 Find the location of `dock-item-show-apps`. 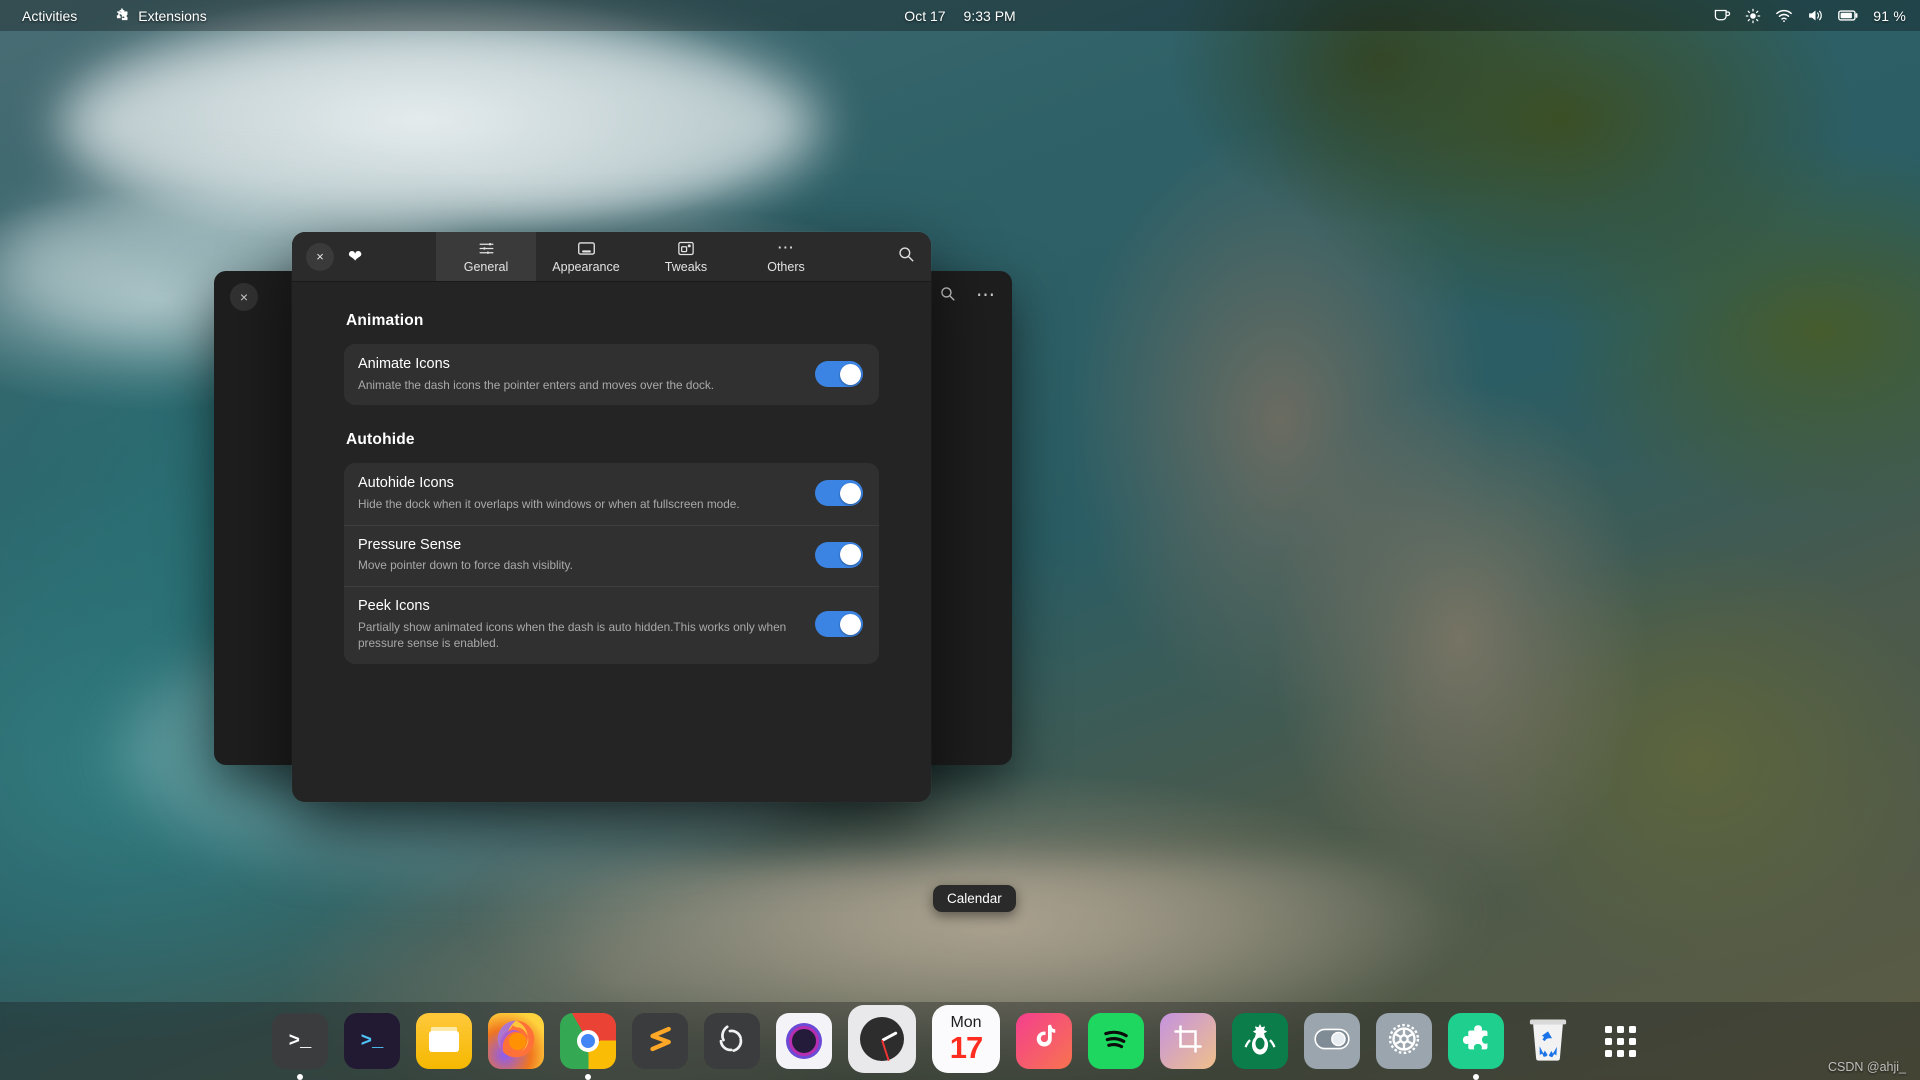

dock-item-show-apps is located at coordinates (1620, 1041).